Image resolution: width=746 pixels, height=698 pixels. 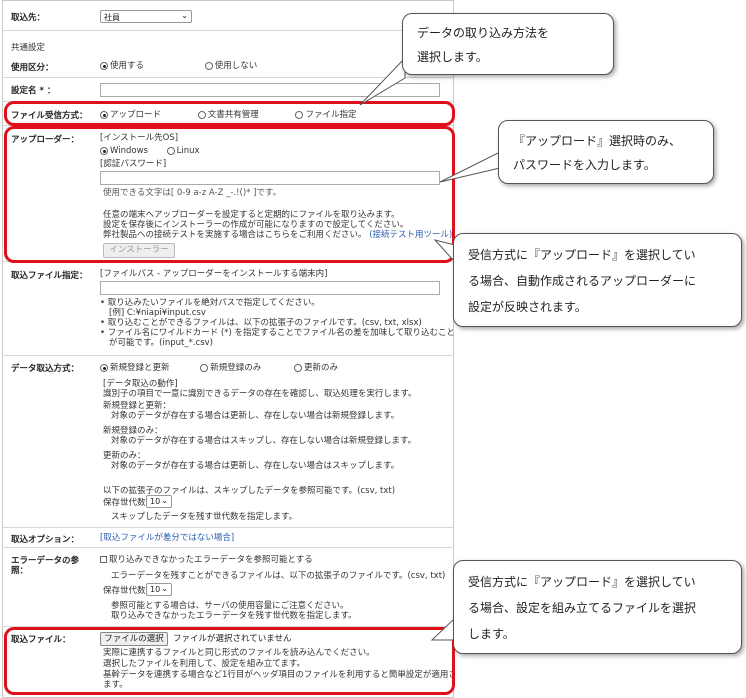 I want to click on callout-4-line-1: 受信方式に『アップロード』を選択してい, so click(x=582, y=582).